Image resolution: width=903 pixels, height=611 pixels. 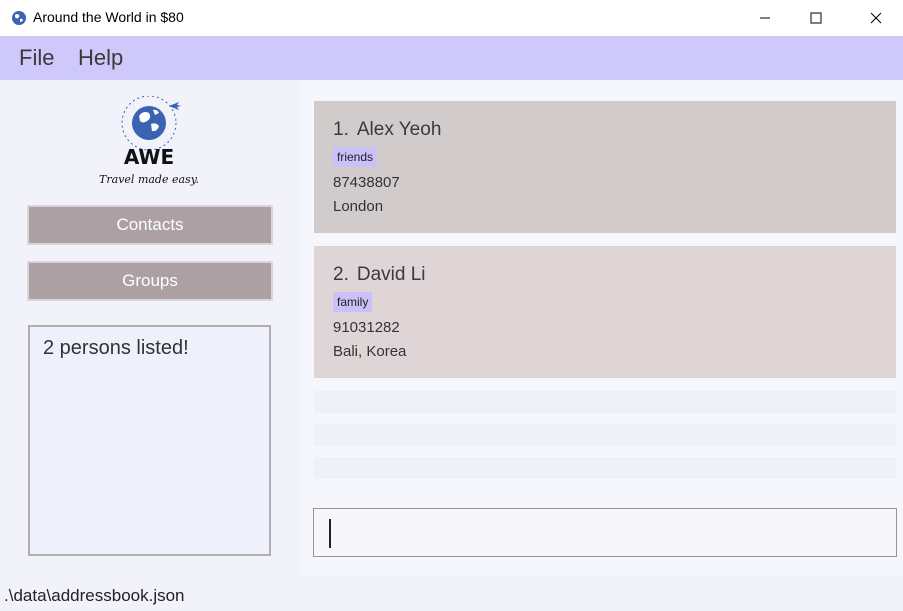 I want to click on svg-text: Travel made easy., so click(x=149, y=179).